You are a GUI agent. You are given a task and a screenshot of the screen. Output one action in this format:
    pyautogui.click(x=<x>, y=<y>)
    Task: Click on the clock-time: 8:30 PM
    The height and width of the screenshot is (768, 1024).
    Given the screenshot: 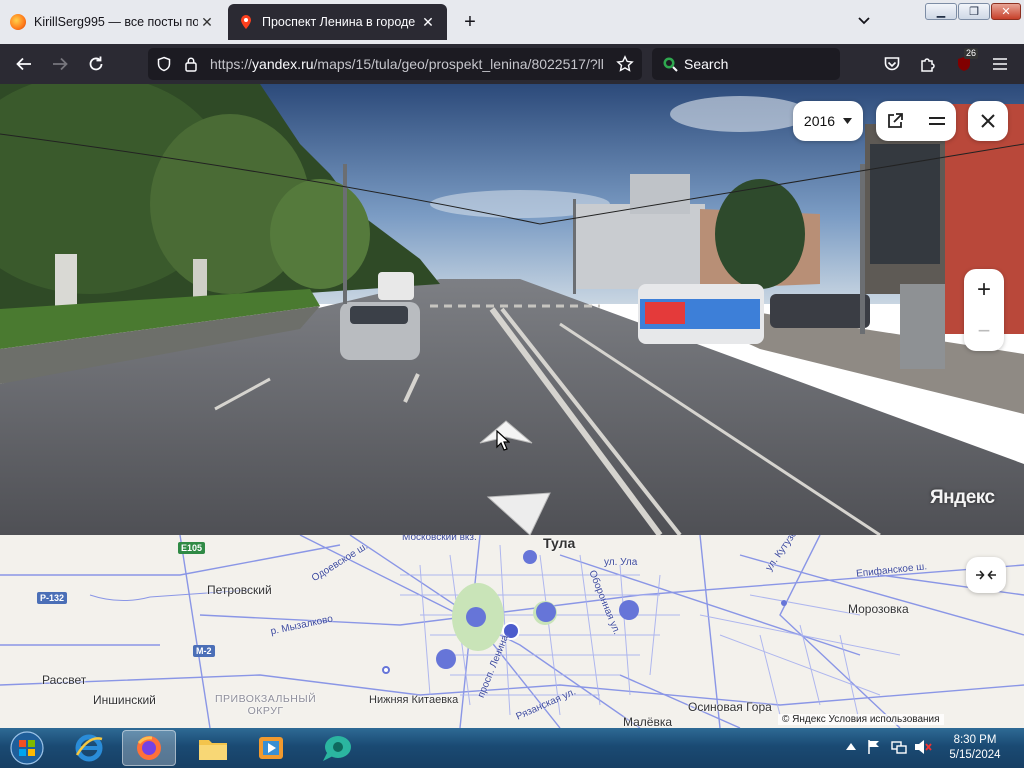 What is the action you would take?
    pyautogui.click(x=975, y=740)
    